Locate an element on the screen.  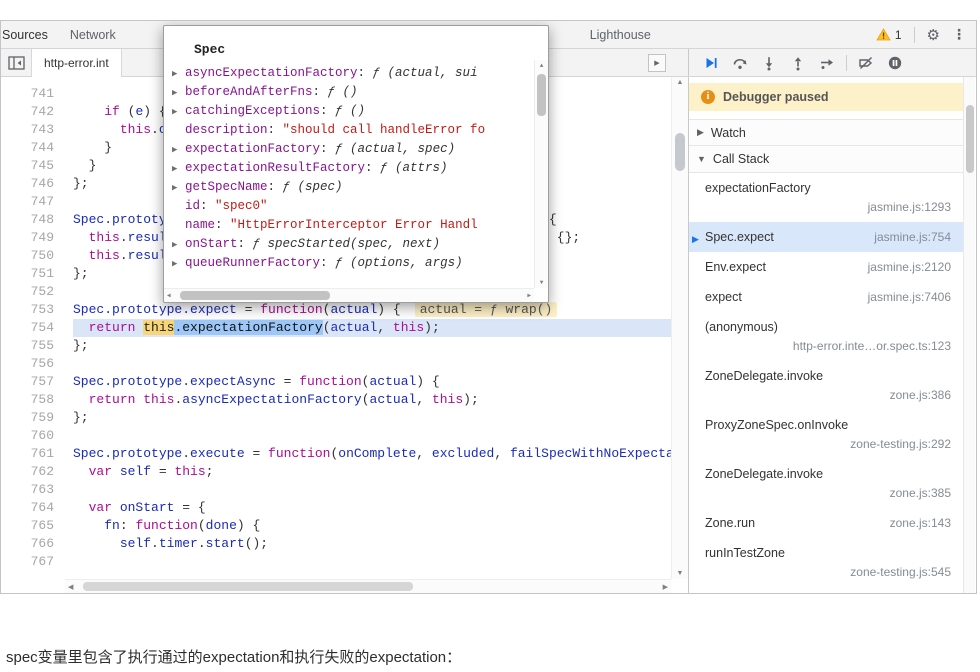
resume-button is located at coordinates (711, 63).